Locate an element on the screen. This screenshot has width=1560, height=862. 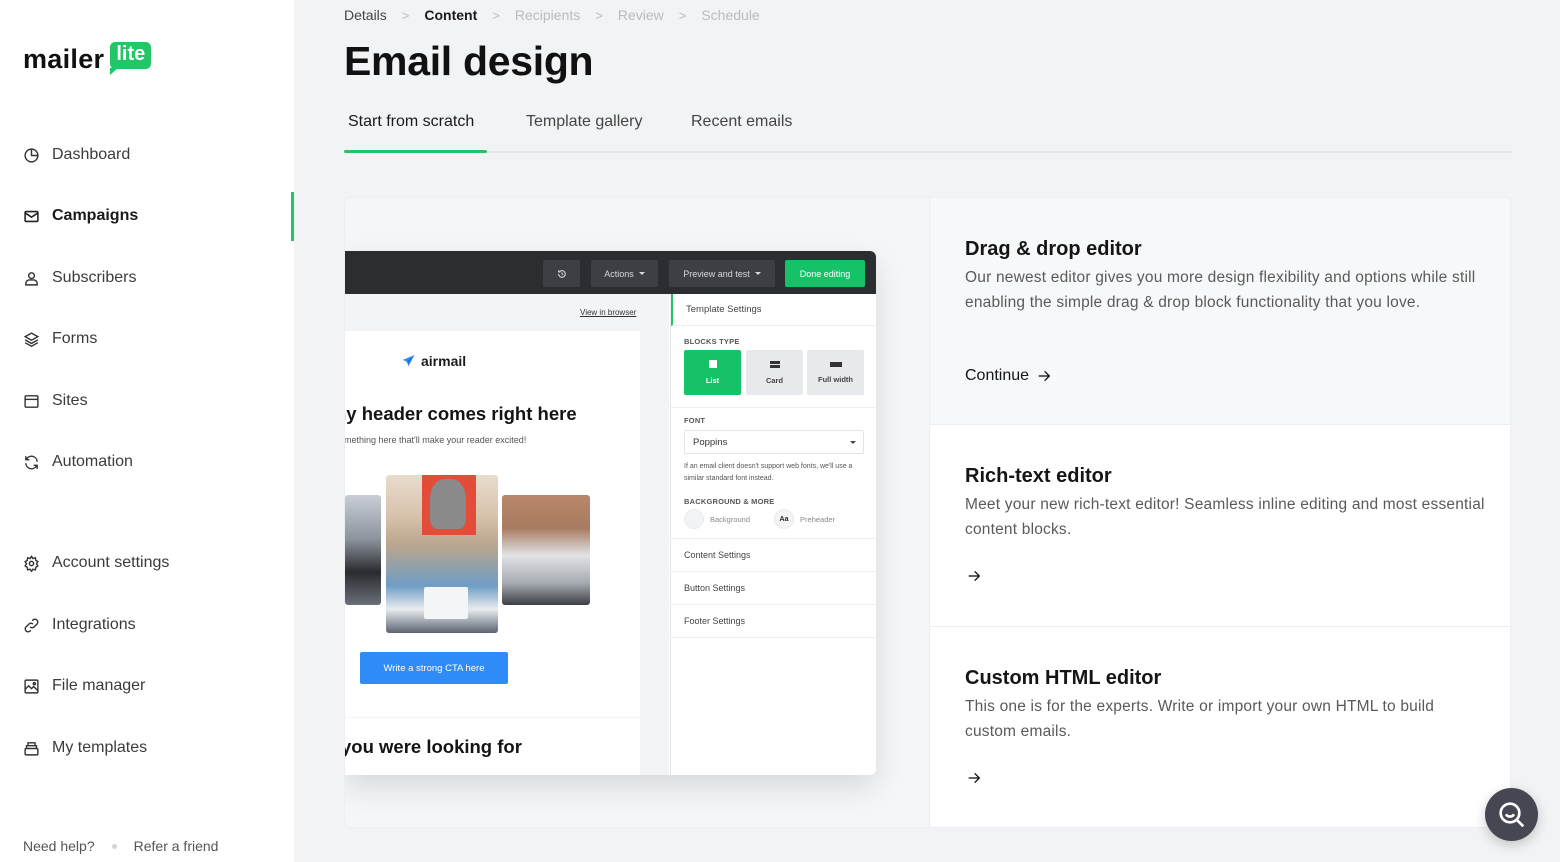
preview-test-button: Preview and test is located at coordinates (722, 273).